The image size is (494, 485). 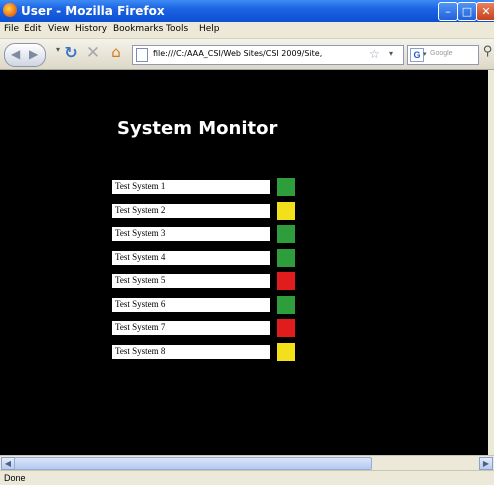 What do you see at coordinates (93, 11) in the screenshot?
I see `window-title: User - Mozilla Firefox` at bounding box center [93, 11].